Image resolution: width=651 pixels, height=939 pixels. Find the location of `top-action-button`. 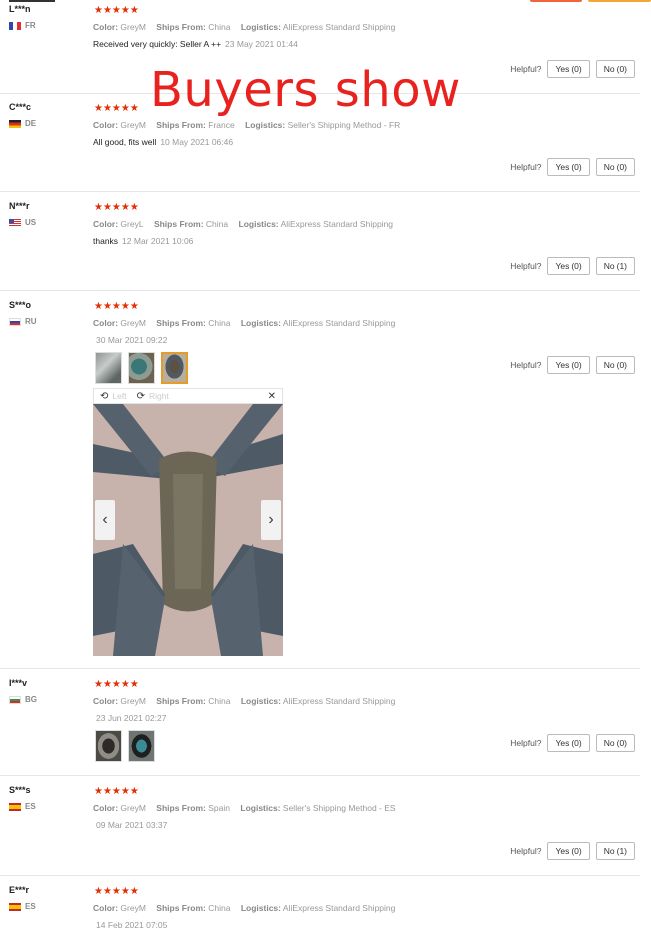

top-action-button is located at coordinates (556, 1).